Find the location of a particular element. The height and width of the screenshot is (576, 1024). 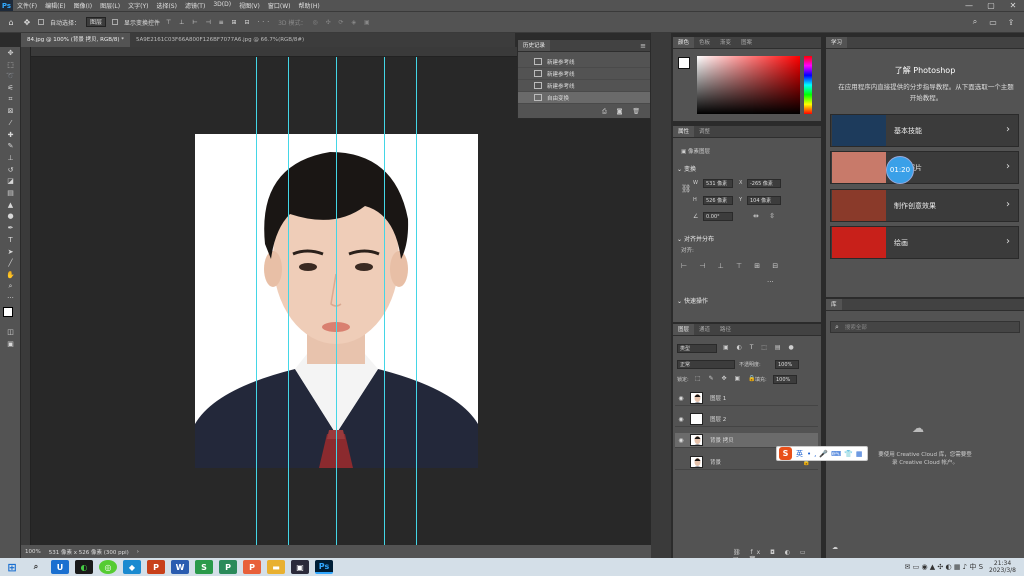

hue-slider is located at coordinates (808, 85).